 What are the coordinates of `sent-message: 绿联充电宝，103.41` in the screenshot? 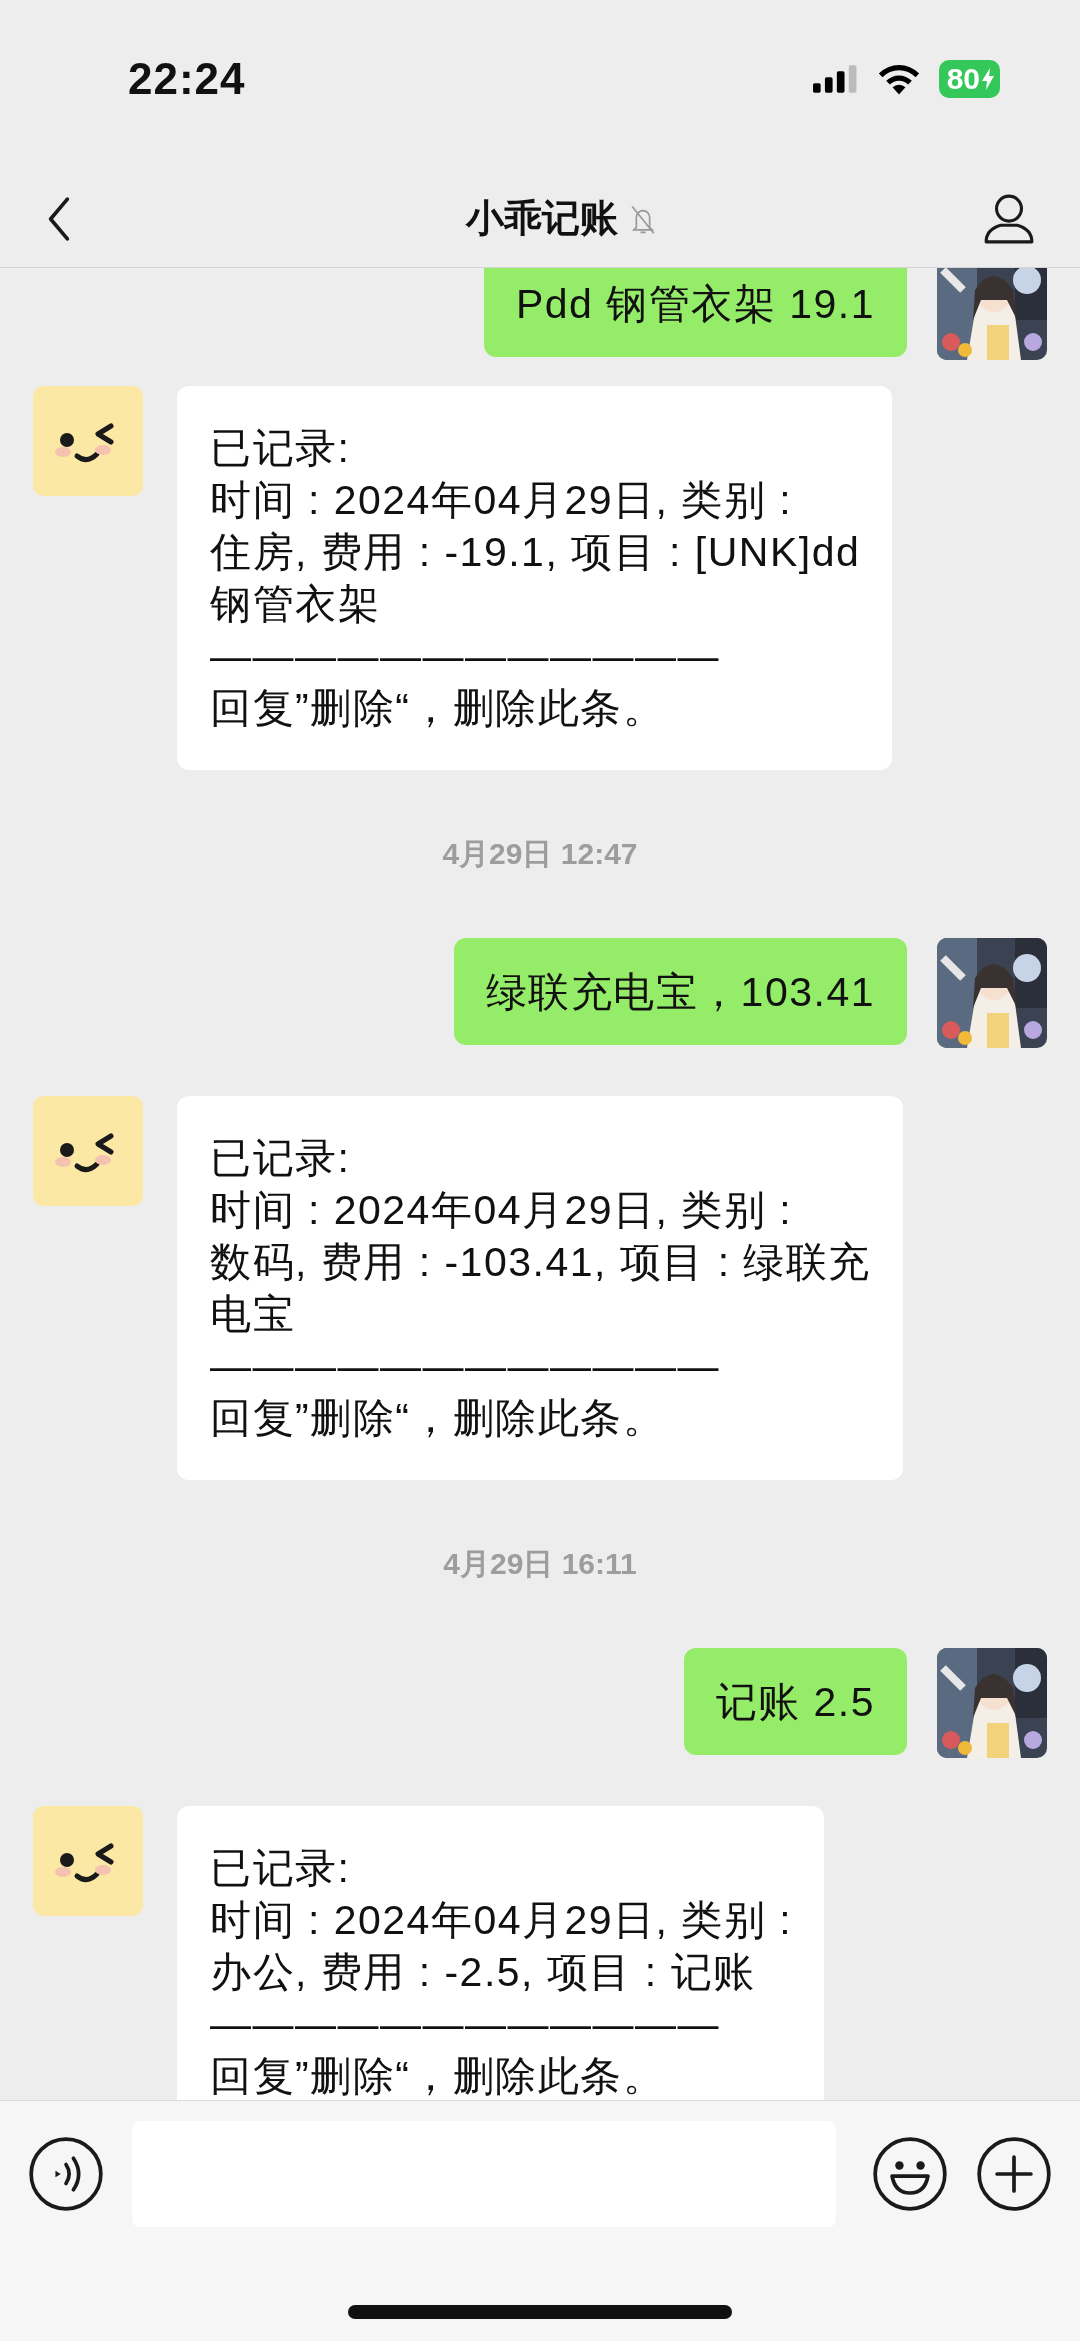 It's located at (680, 991).